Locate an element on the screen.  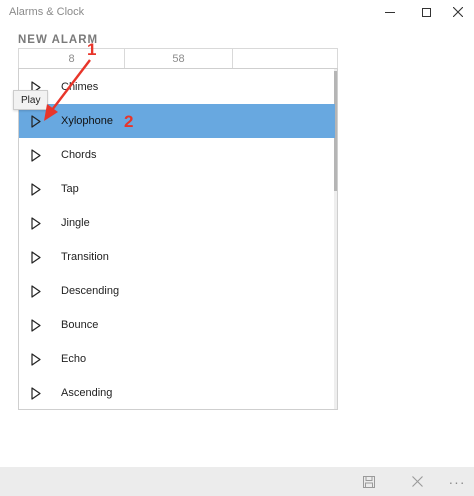
cancel-button is located at coordinates (417, 481).